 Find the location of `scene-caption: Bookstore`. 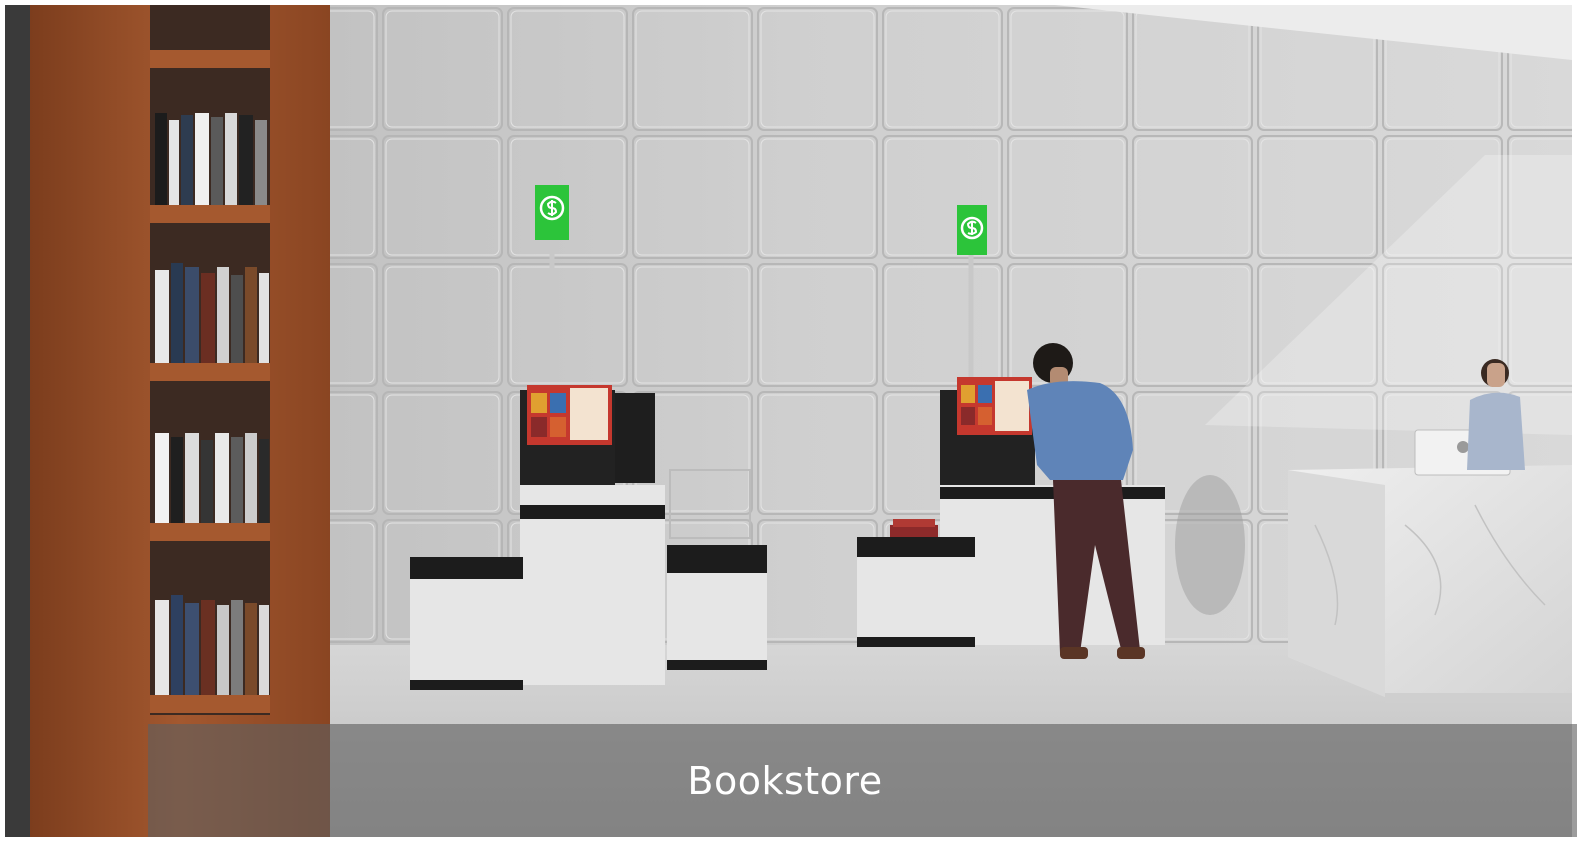

scene-caption: Bookstore is located at coordinates (785, 780).